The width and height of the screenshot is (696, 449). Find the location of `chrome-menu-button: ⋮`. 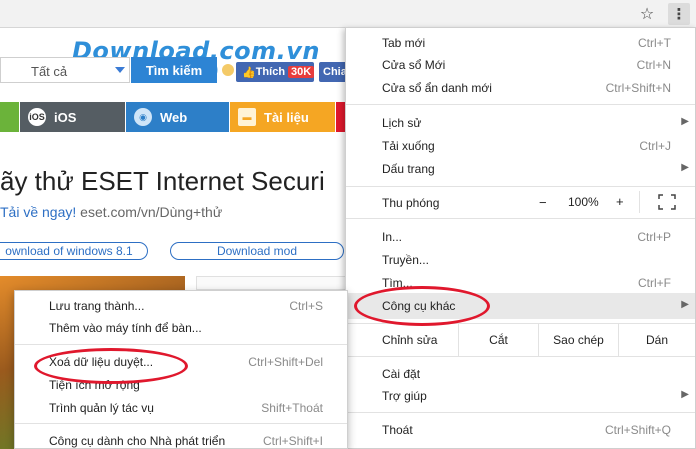

chrome-menu-button: ⋮ is located at coordinates (679, 14).